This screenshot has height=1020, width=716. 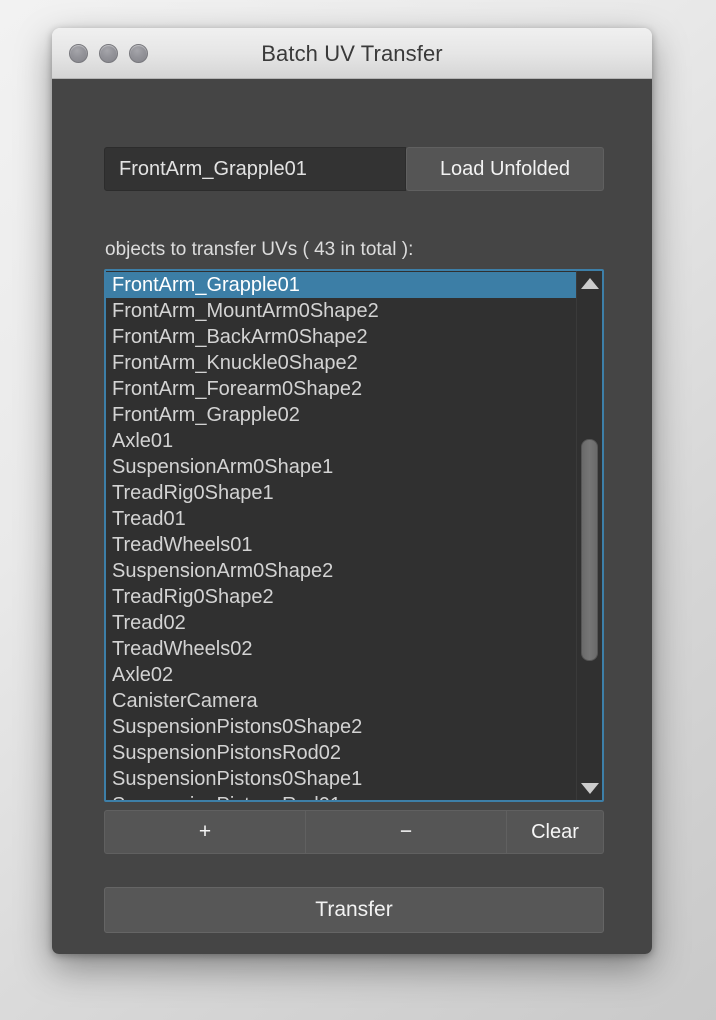 What do you see at coordinates (341, 796) in the screenshot?
I see `list-item: SuspensionPistonsRod01` at bounding box center [341, 796].